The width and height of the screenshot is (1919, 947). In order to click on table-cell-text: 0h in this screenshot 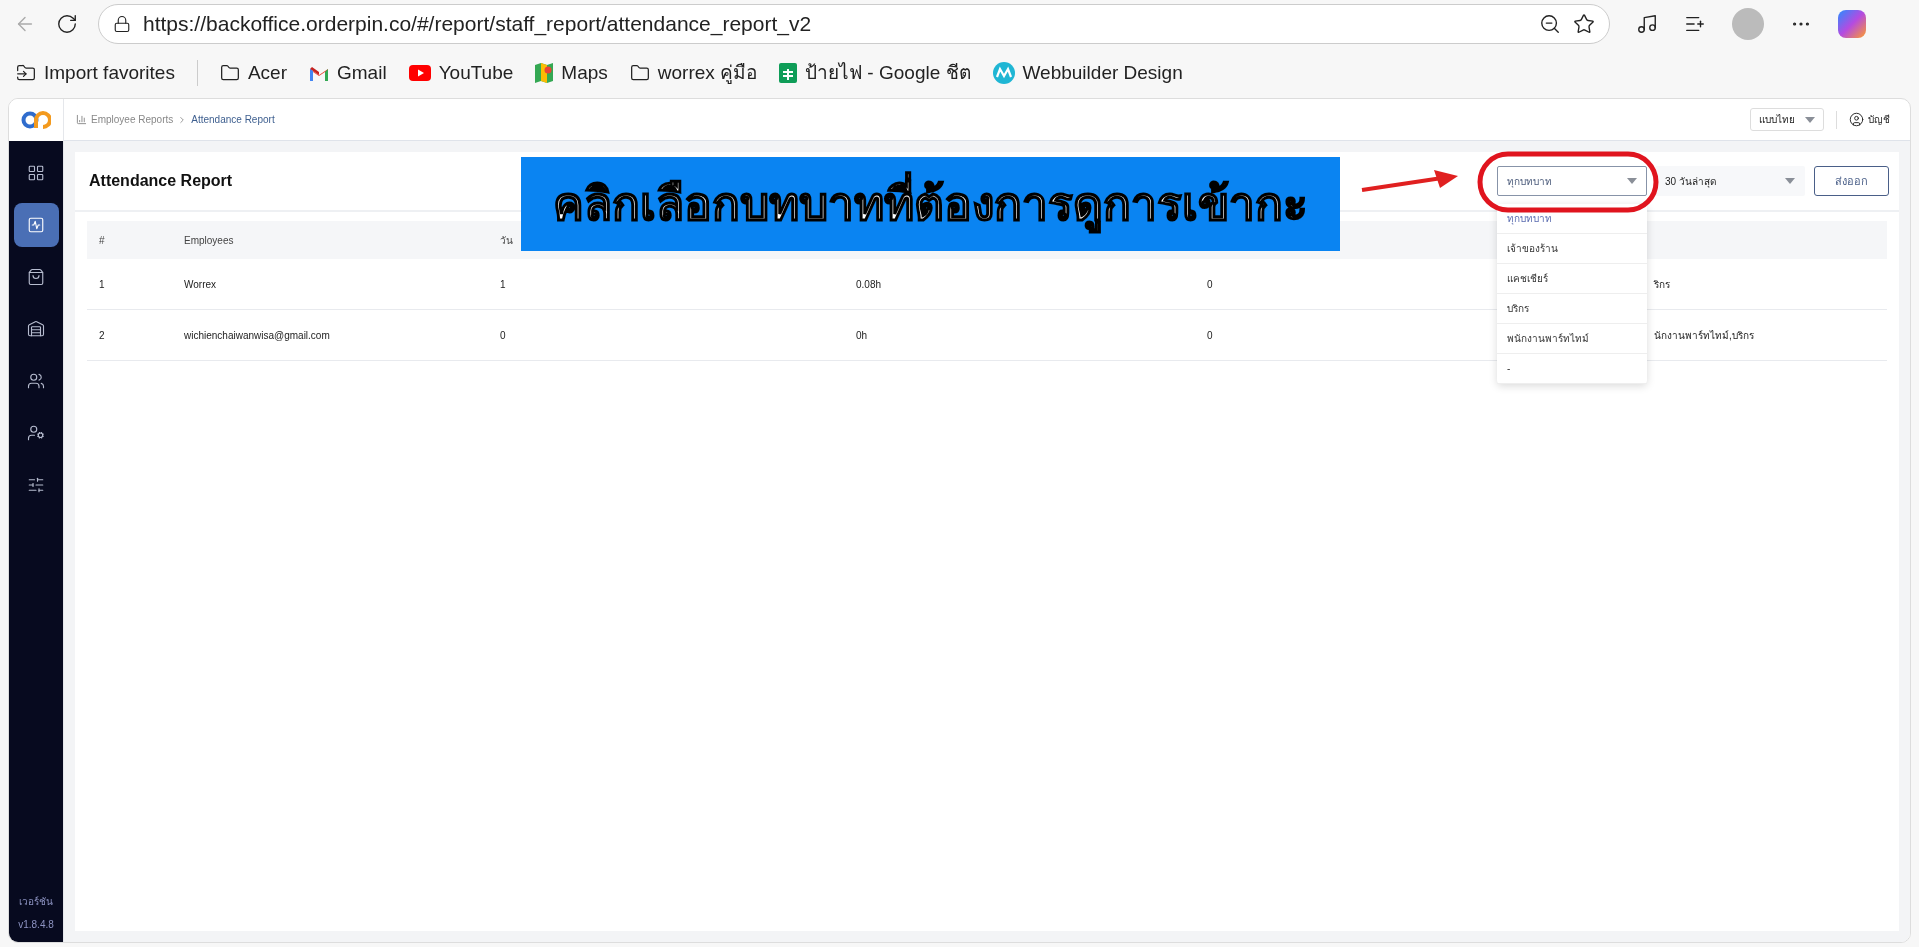, I will do `click(862, 335)`.